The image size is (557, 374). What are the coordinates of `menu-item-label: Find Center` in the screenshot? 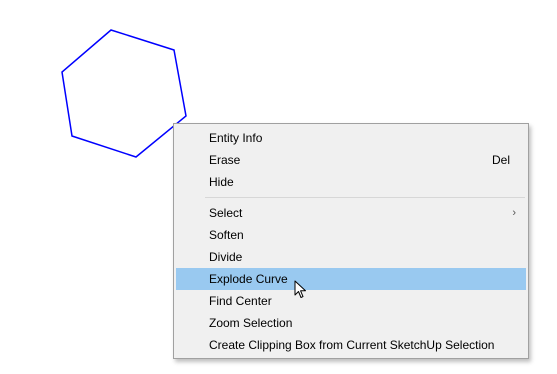 It's located at (240, 301).